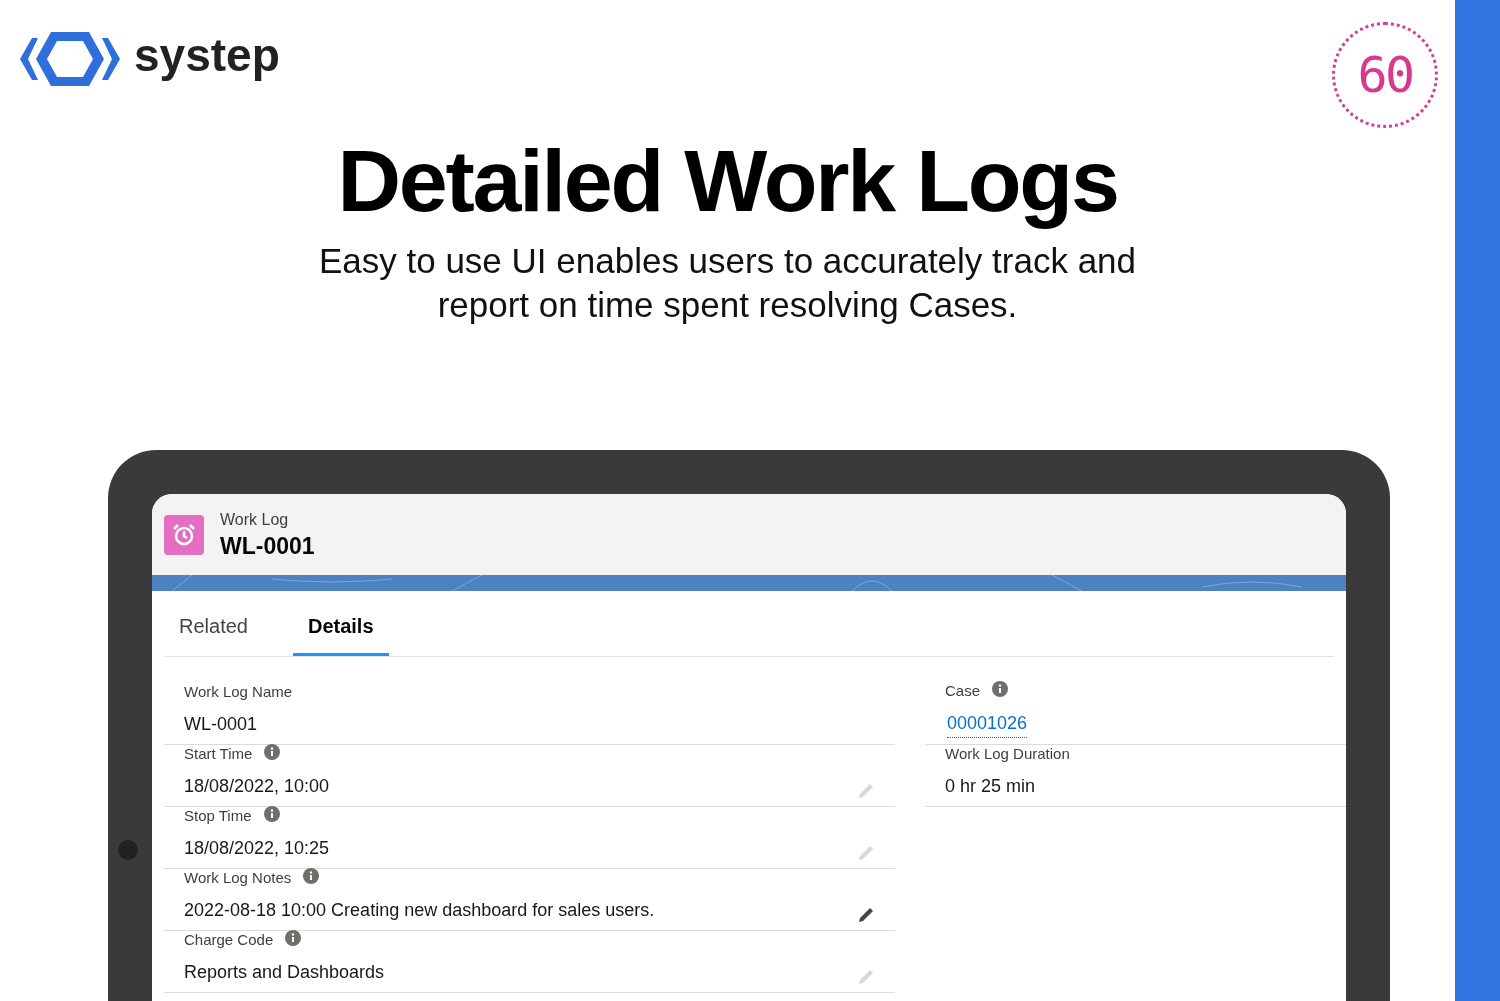 The height and width of the screenshot is (1001, 1500). Describe the element at coordinates (727, 181) in the screenshot. I see `headline: Detailed Work Logs` at that location.